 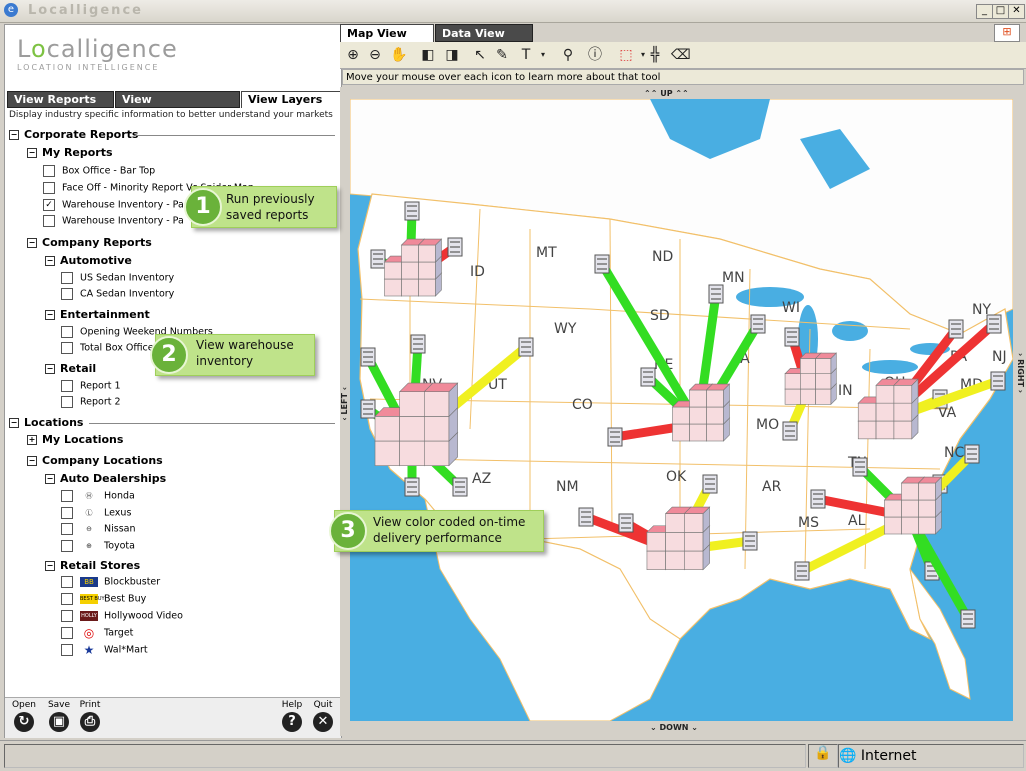 I want to click on tree-company-reports: − Company Reports, so click(x=89, y=242).